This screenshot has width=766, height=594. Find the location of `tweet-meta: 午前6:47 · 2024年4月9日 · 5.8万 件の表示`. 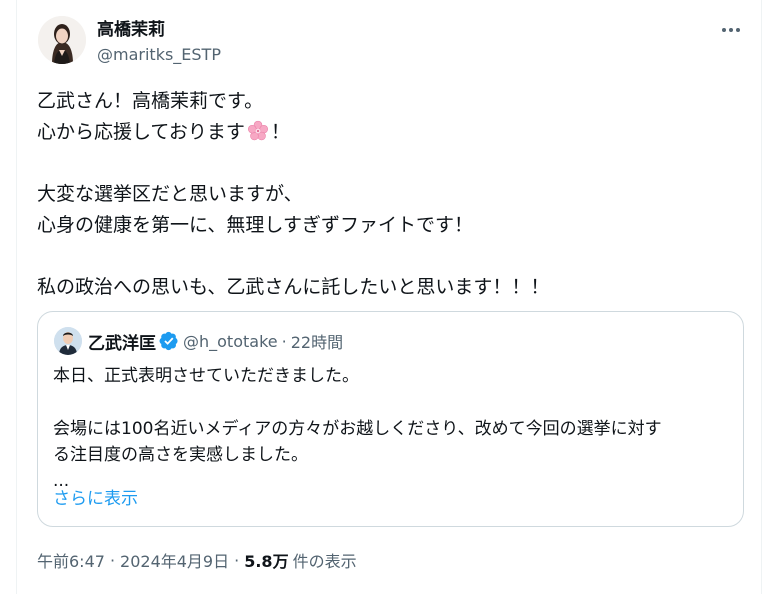

tweet-meta: 午前6:47 · 2024年4月9日 · 5.8万 件の表示 is located at coordinates (197, 560).